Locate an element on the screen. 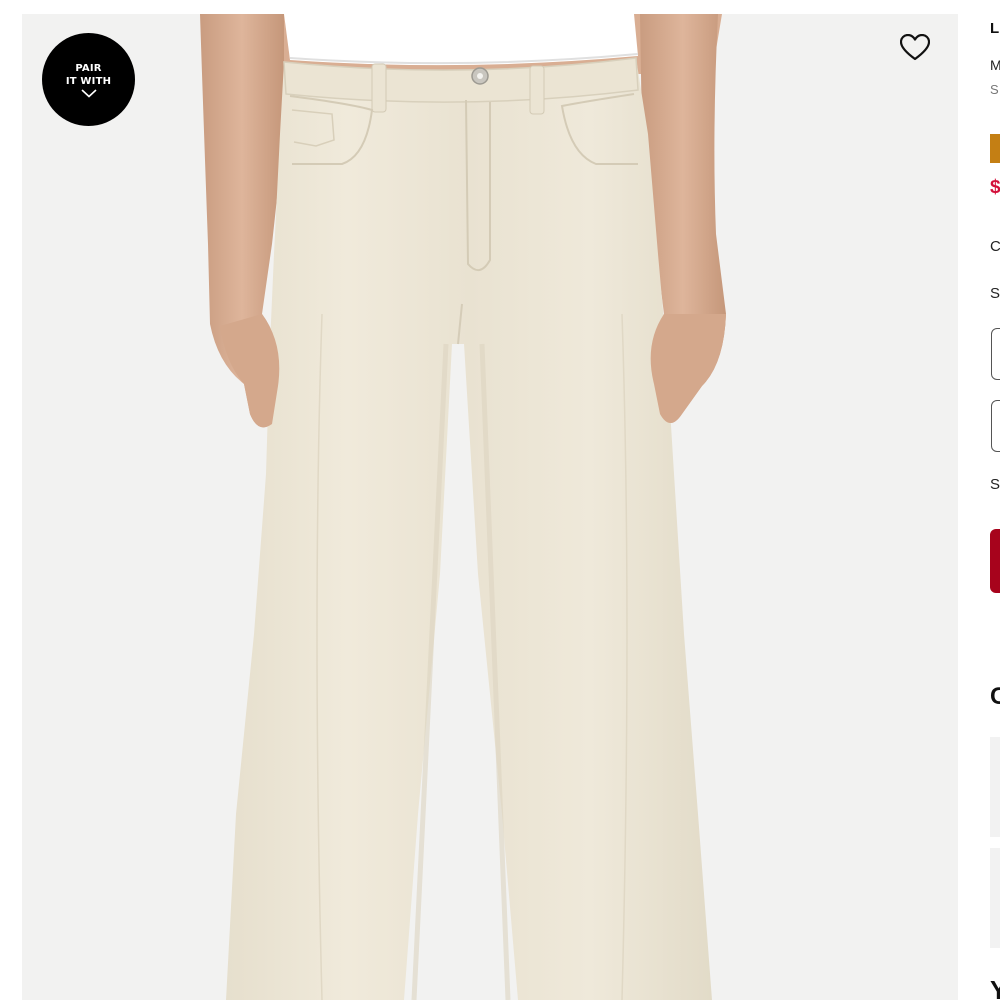 This screenshot has height=1000, width=1000. heart-outline-icon is located at coordinates (915, 46).